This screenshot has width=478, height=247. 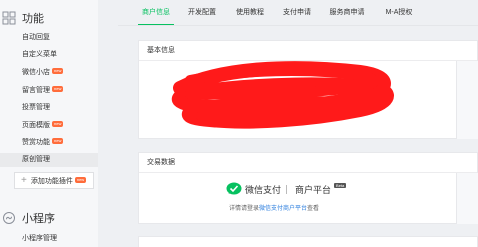 What do you see at coordinates (313, 189) in the screenshot?
I see `platform-name: 商户平台` at bounding box center [313, 189].